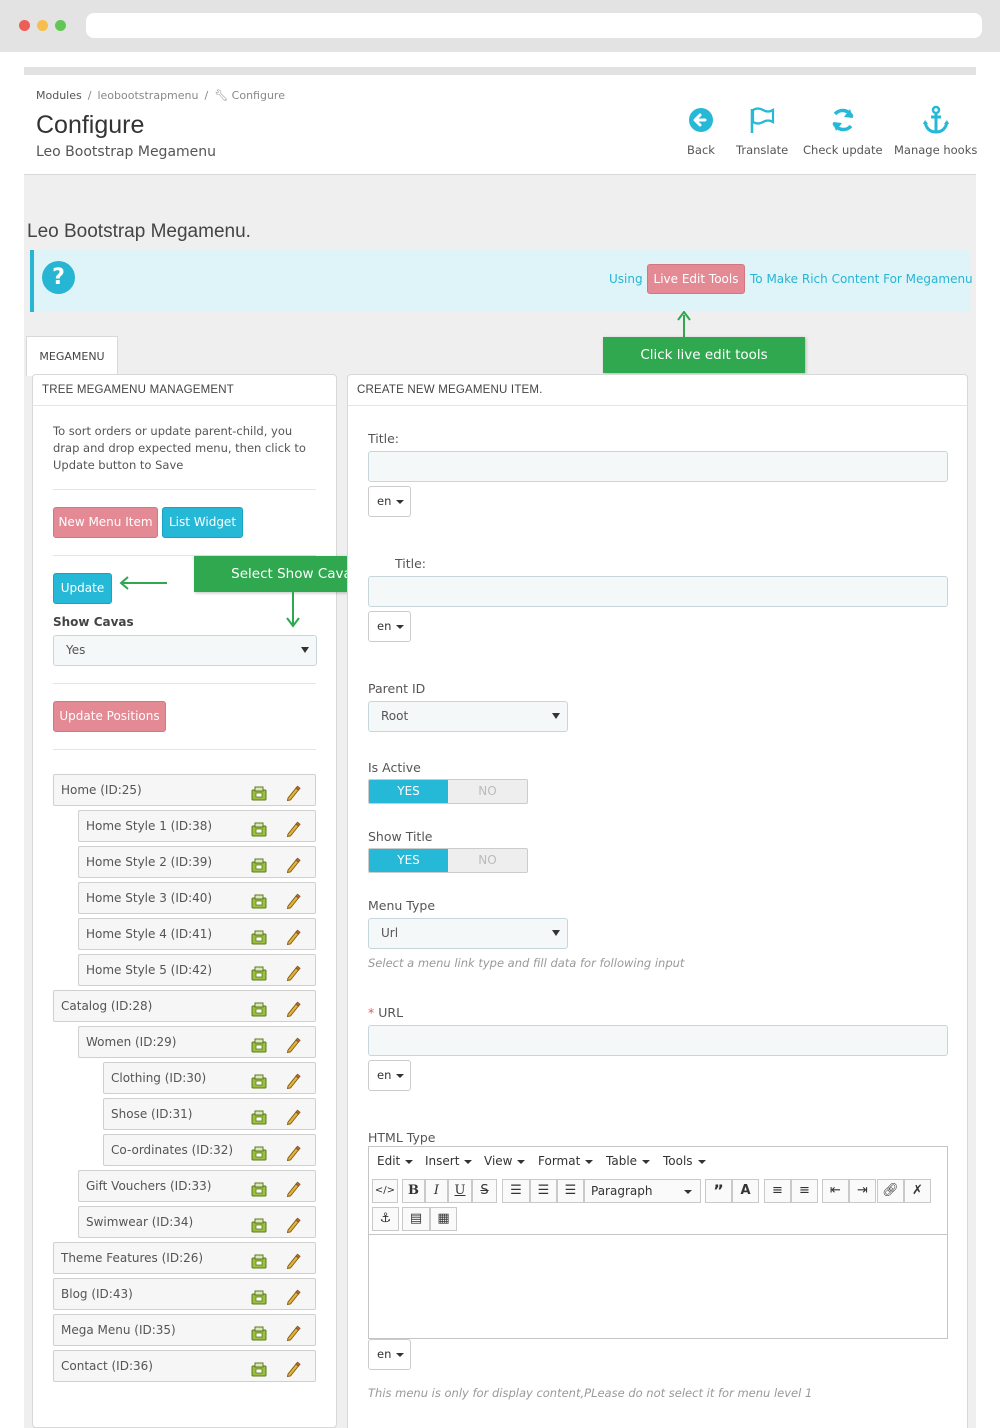 The height and width of the screenshot is (1428, 1000). I want to click on tree-menu-item: Co-ordinates (ID:32), so click(209, 1150).